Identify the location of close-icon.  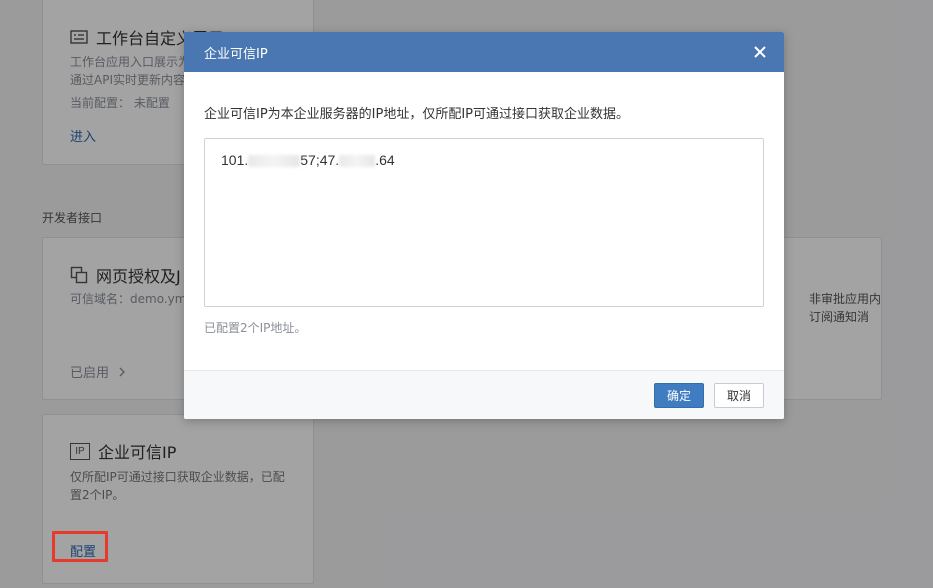
(760, 52).